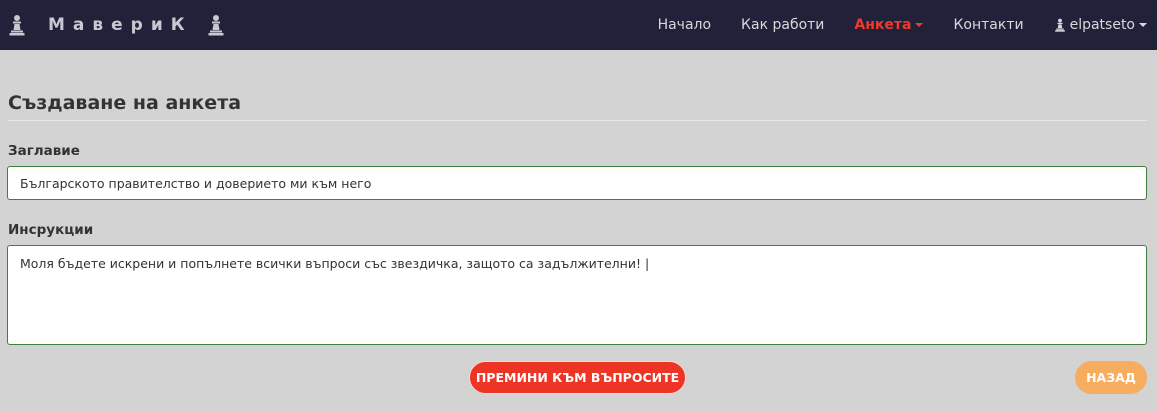 The height and width of the screenshot is (412, 1157). I want to click on brand-name: МавериК, so click(120, 25).